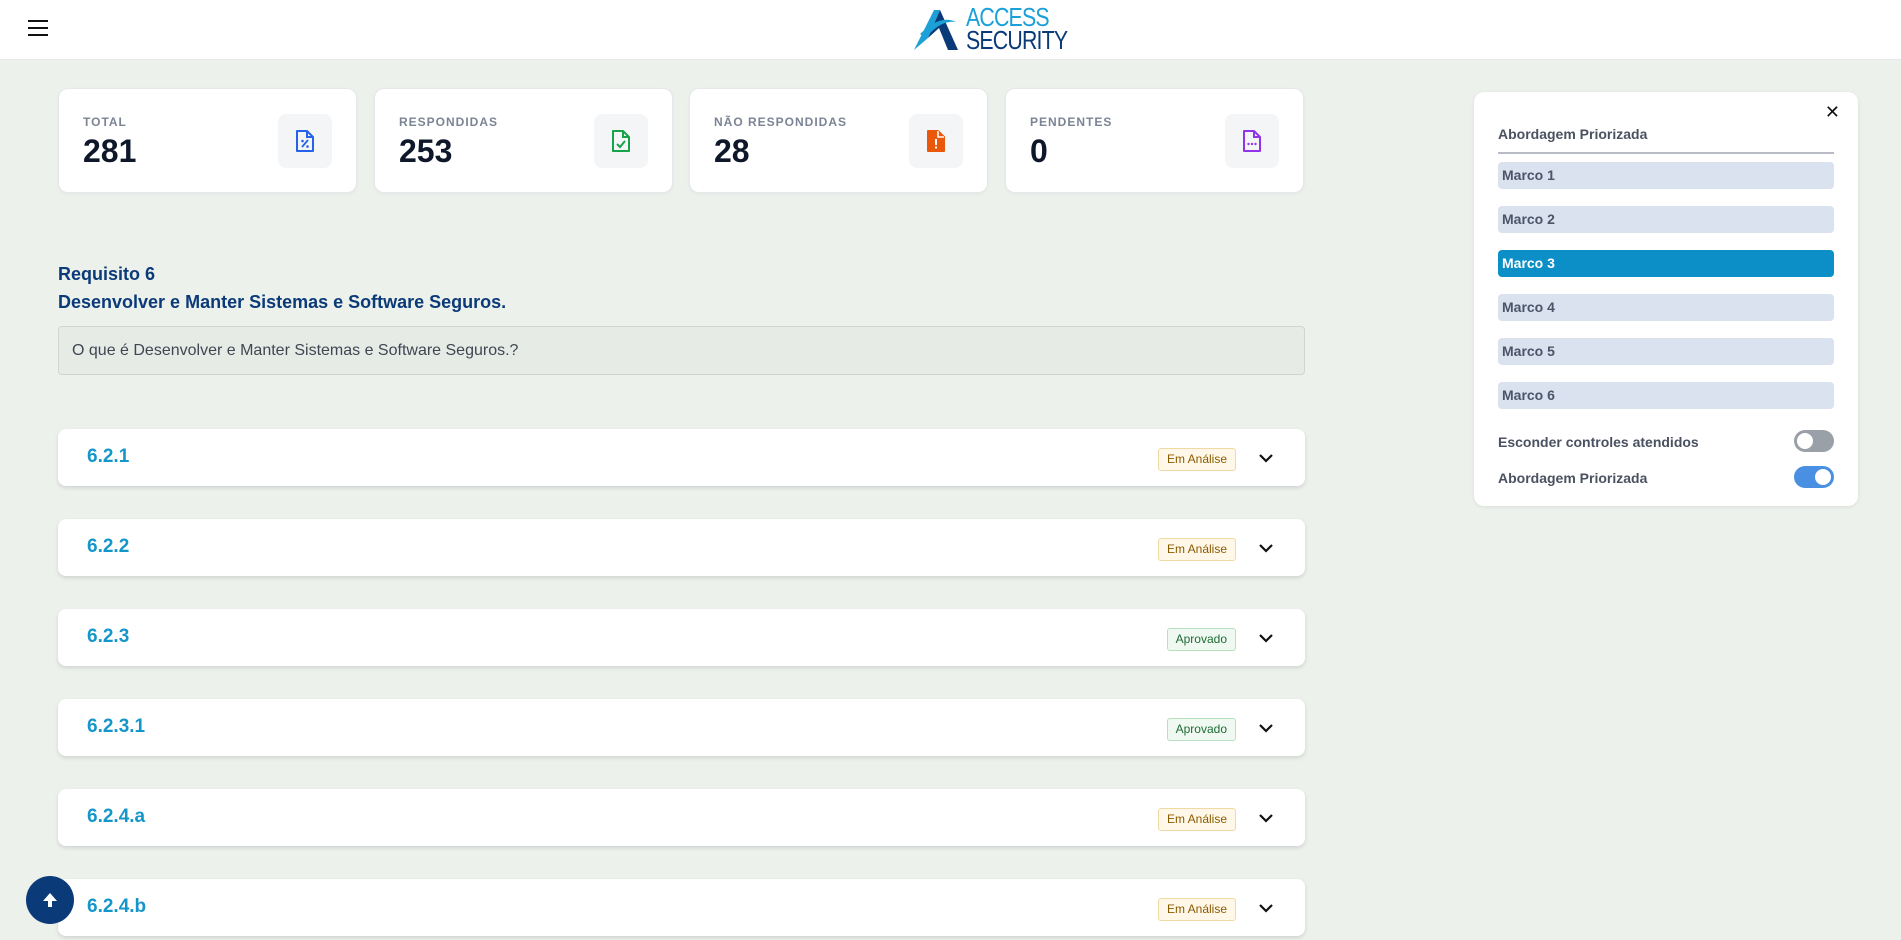  Describe the element at coordinates (681, 547) in the screenshot. I see `control-item-row: 6.2.2 Em Análise` at that location.